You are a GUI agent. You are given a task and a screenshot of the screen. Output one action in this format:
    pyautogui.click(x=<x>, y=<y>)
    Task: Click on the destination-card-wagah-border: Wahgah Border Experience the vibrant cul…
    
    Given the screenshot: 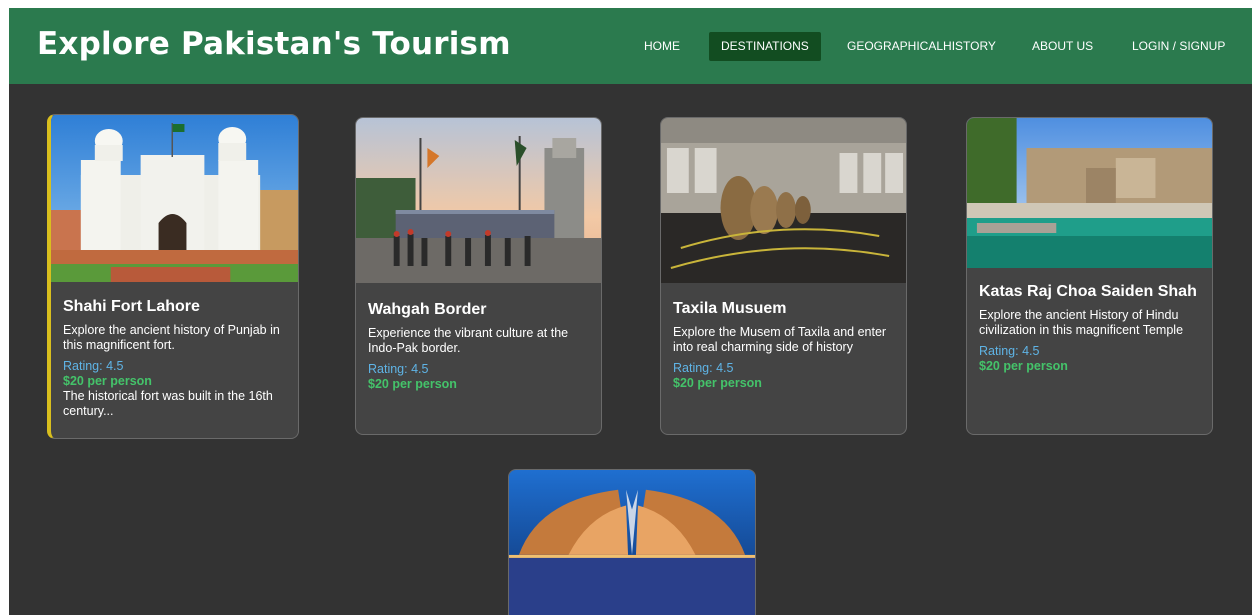 What is the action you would take?
    pyautogui.click(x=478, y=276)
    